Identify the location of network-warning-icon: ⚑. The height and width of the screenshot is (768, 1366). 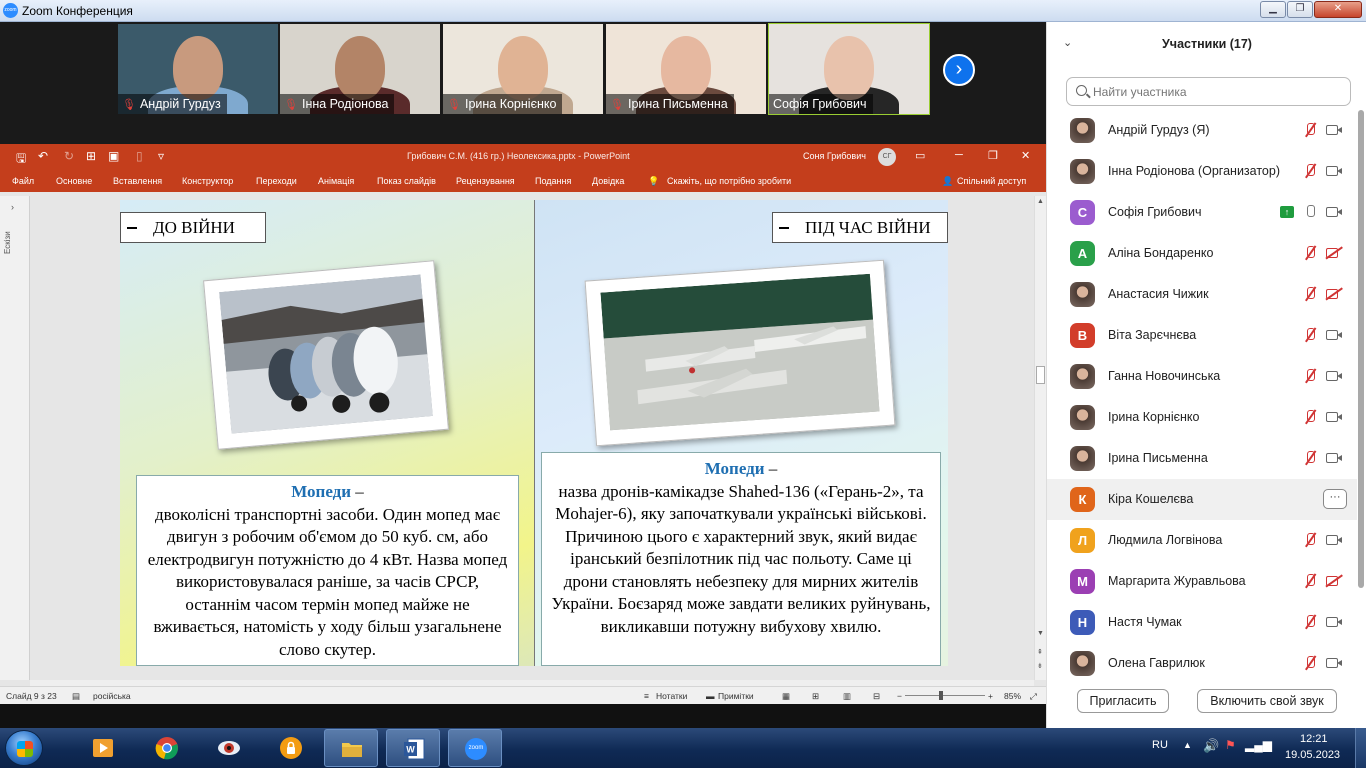
(1230, 745).